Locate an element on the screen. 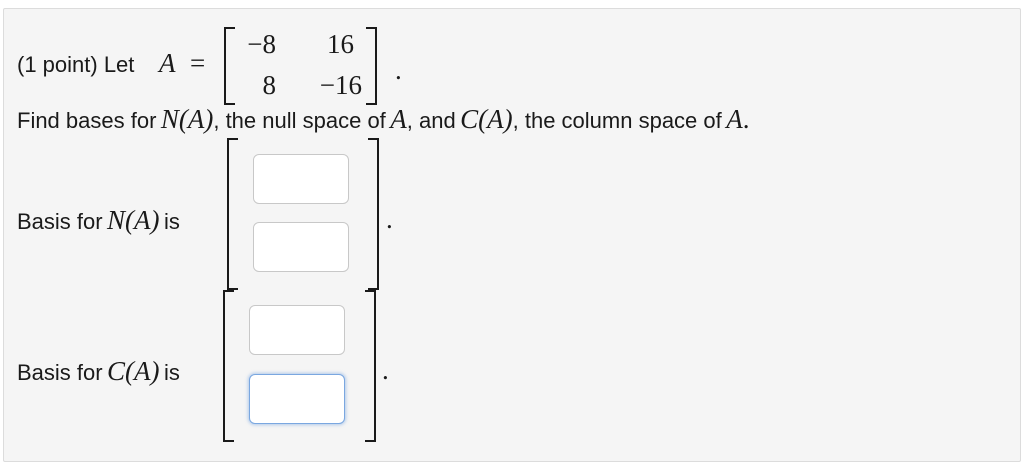  matrix-name: A is located at coordinates (167, 63).